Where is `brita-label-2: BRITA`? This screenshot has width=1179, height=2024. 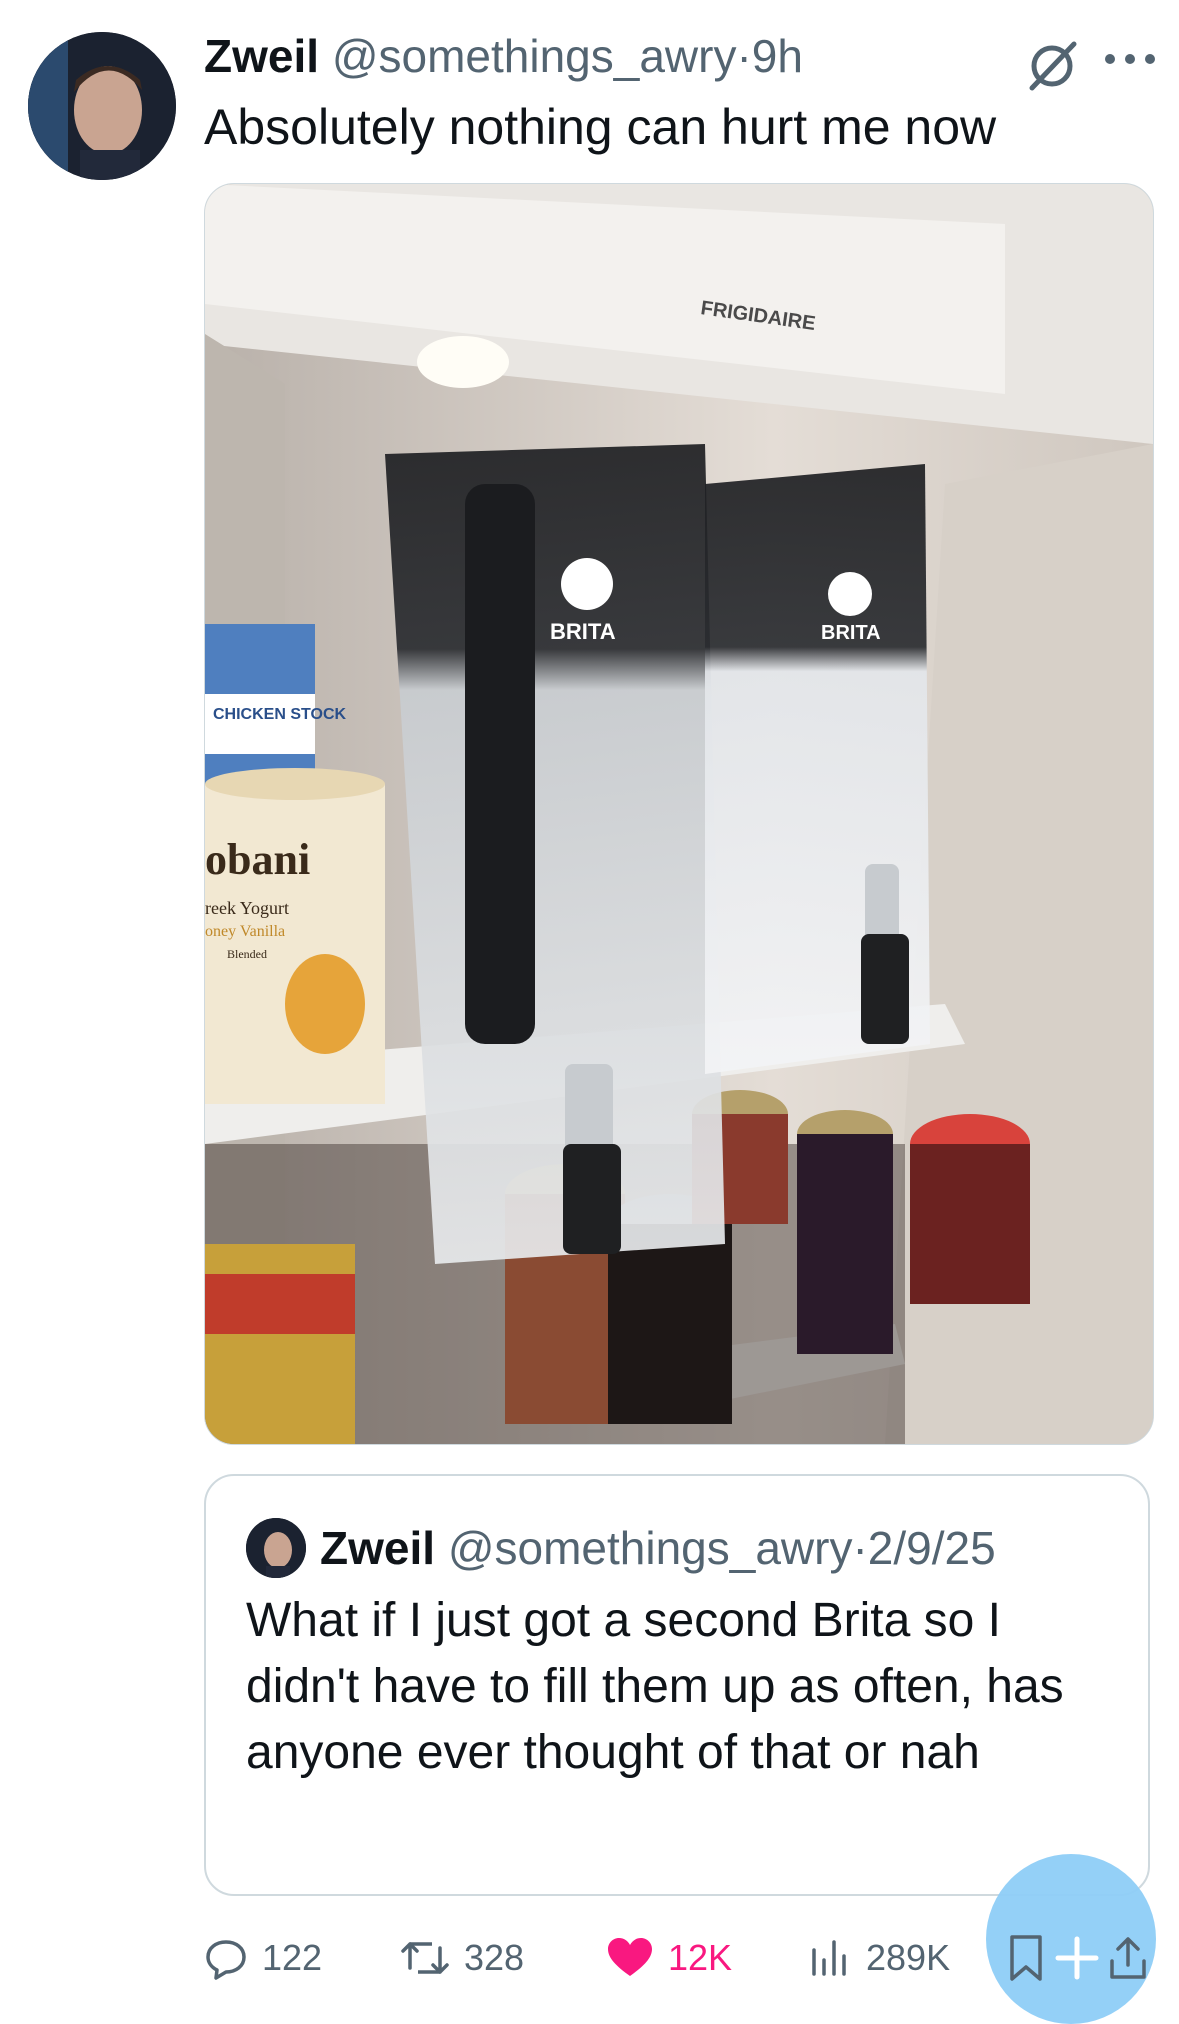
brita-label-2: BRITA is located at coordinates (851, 633).